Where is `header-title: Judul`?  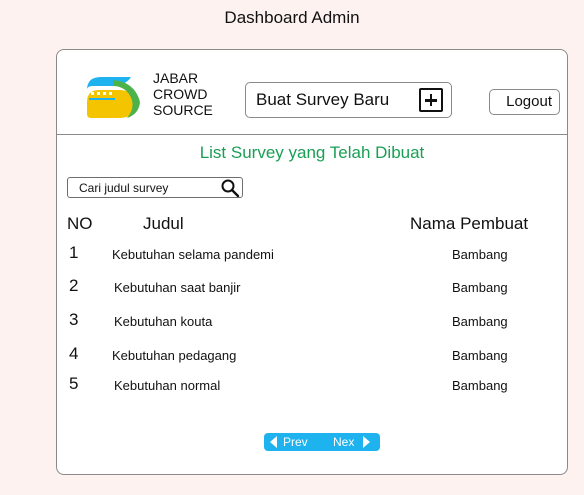 header-title: Judul is located at coordinates (163, 223).